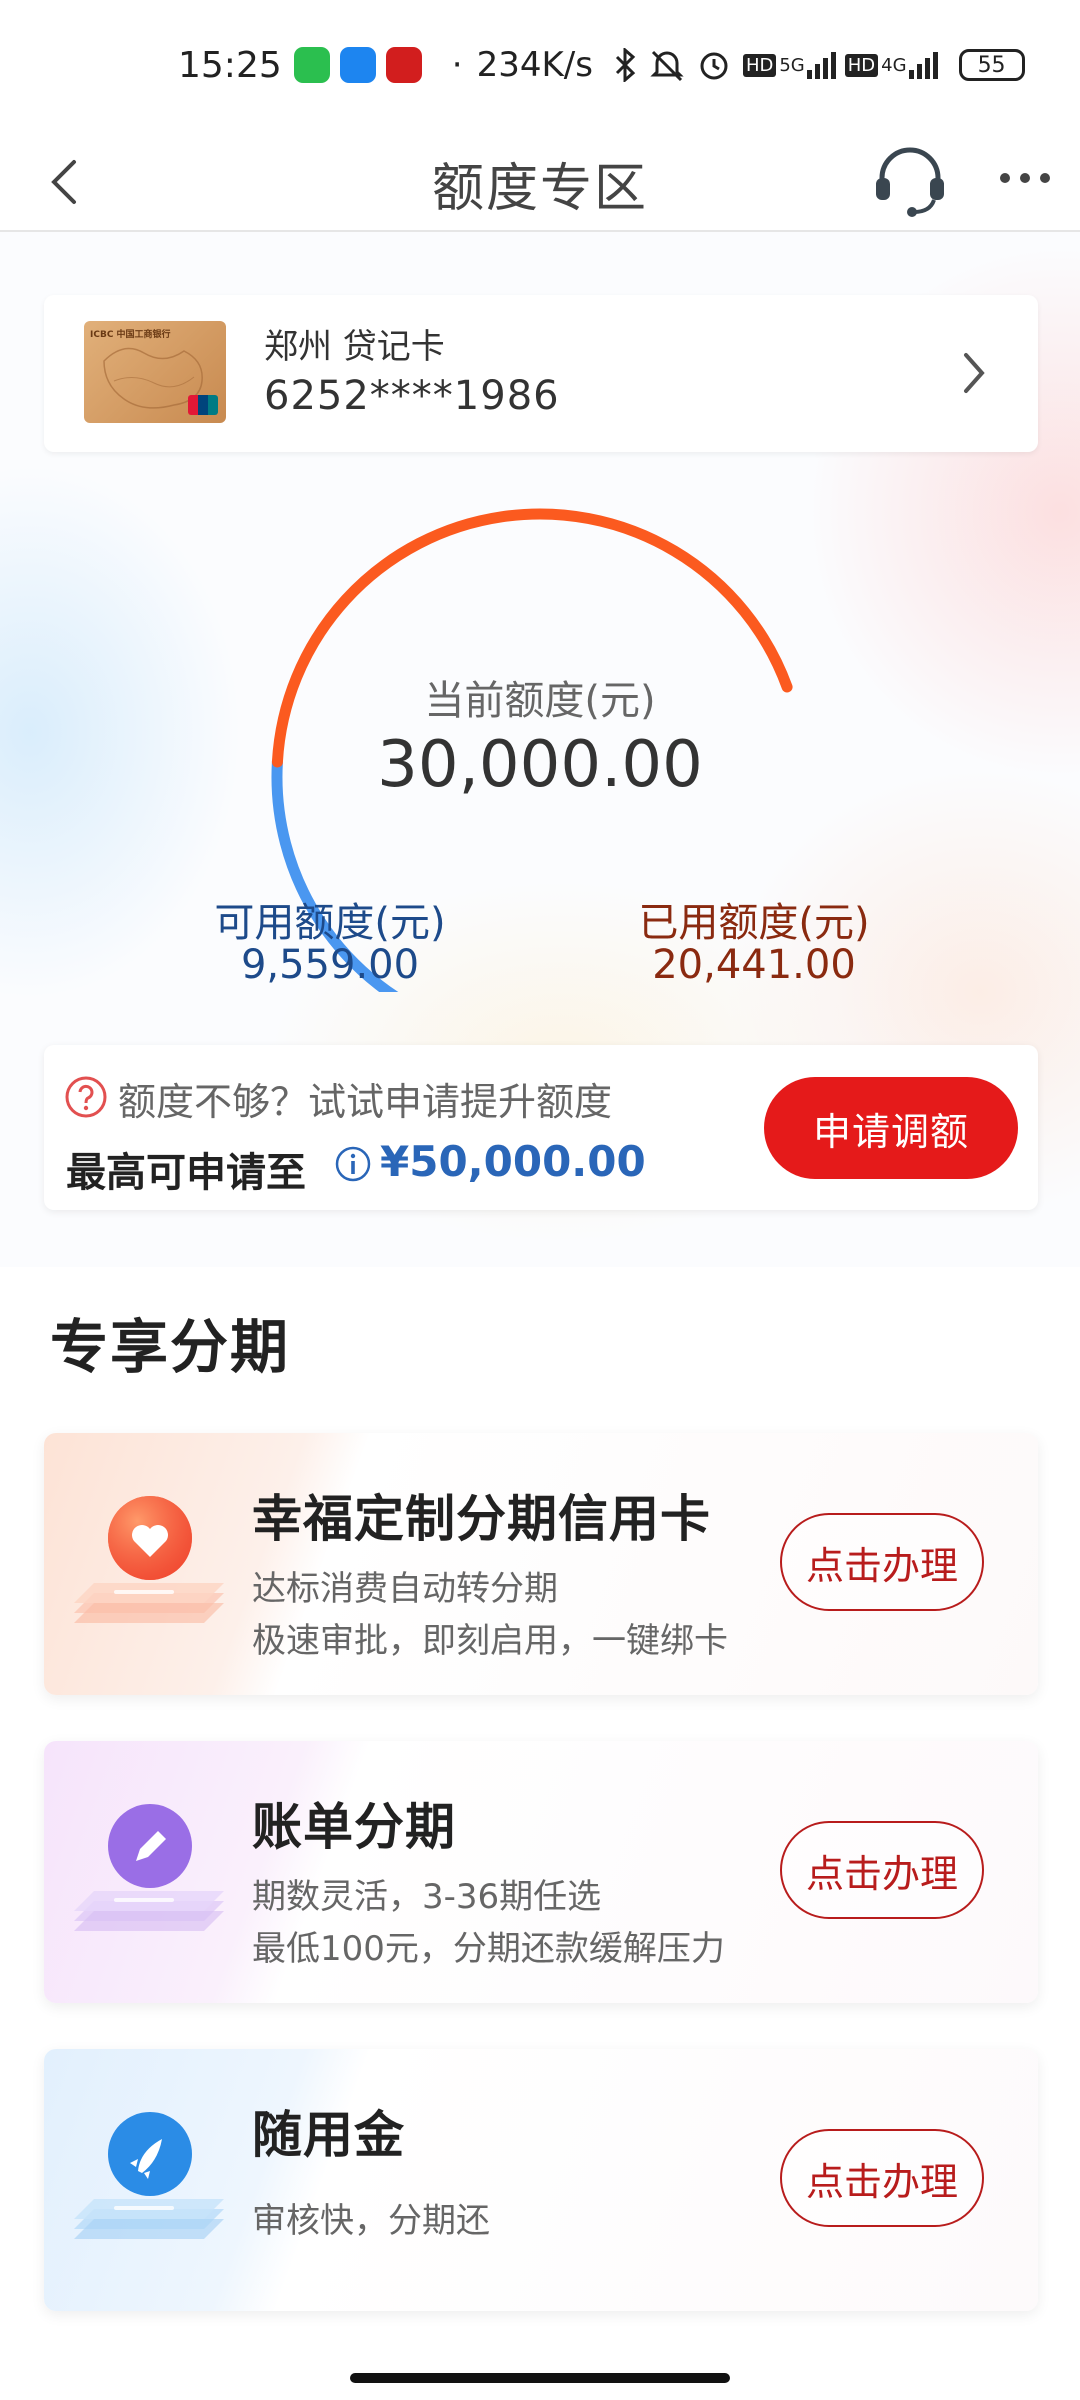 This screenshot has width=1080, height=2400. I want to click on product-desc: 达标消费自动转分期, so click(405, 1589).